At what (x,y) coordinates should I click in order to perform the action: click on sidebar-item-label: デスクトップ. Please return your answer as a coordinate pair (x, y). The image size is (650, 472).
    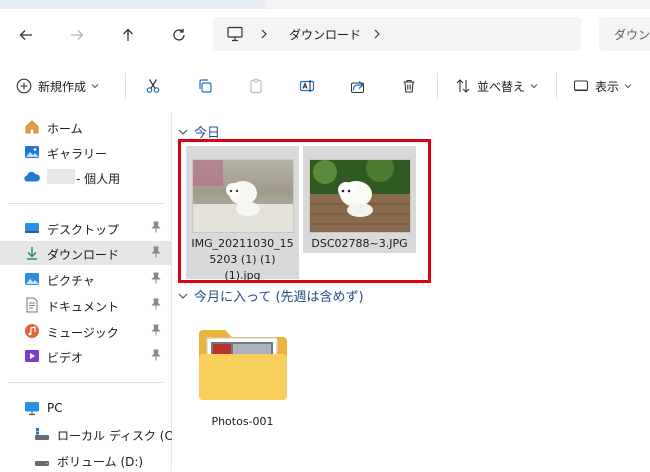
    Looking at the image, I should click on (83, 230).